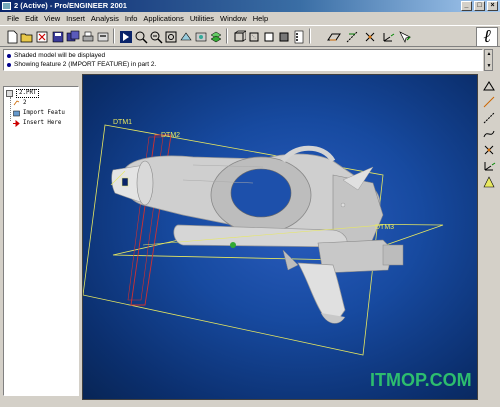 The image size is (500, 407). What do you see at coordinates (16, 113) in the screenshot?
I see `import-feature-icon` at bounding box center [16, 113].